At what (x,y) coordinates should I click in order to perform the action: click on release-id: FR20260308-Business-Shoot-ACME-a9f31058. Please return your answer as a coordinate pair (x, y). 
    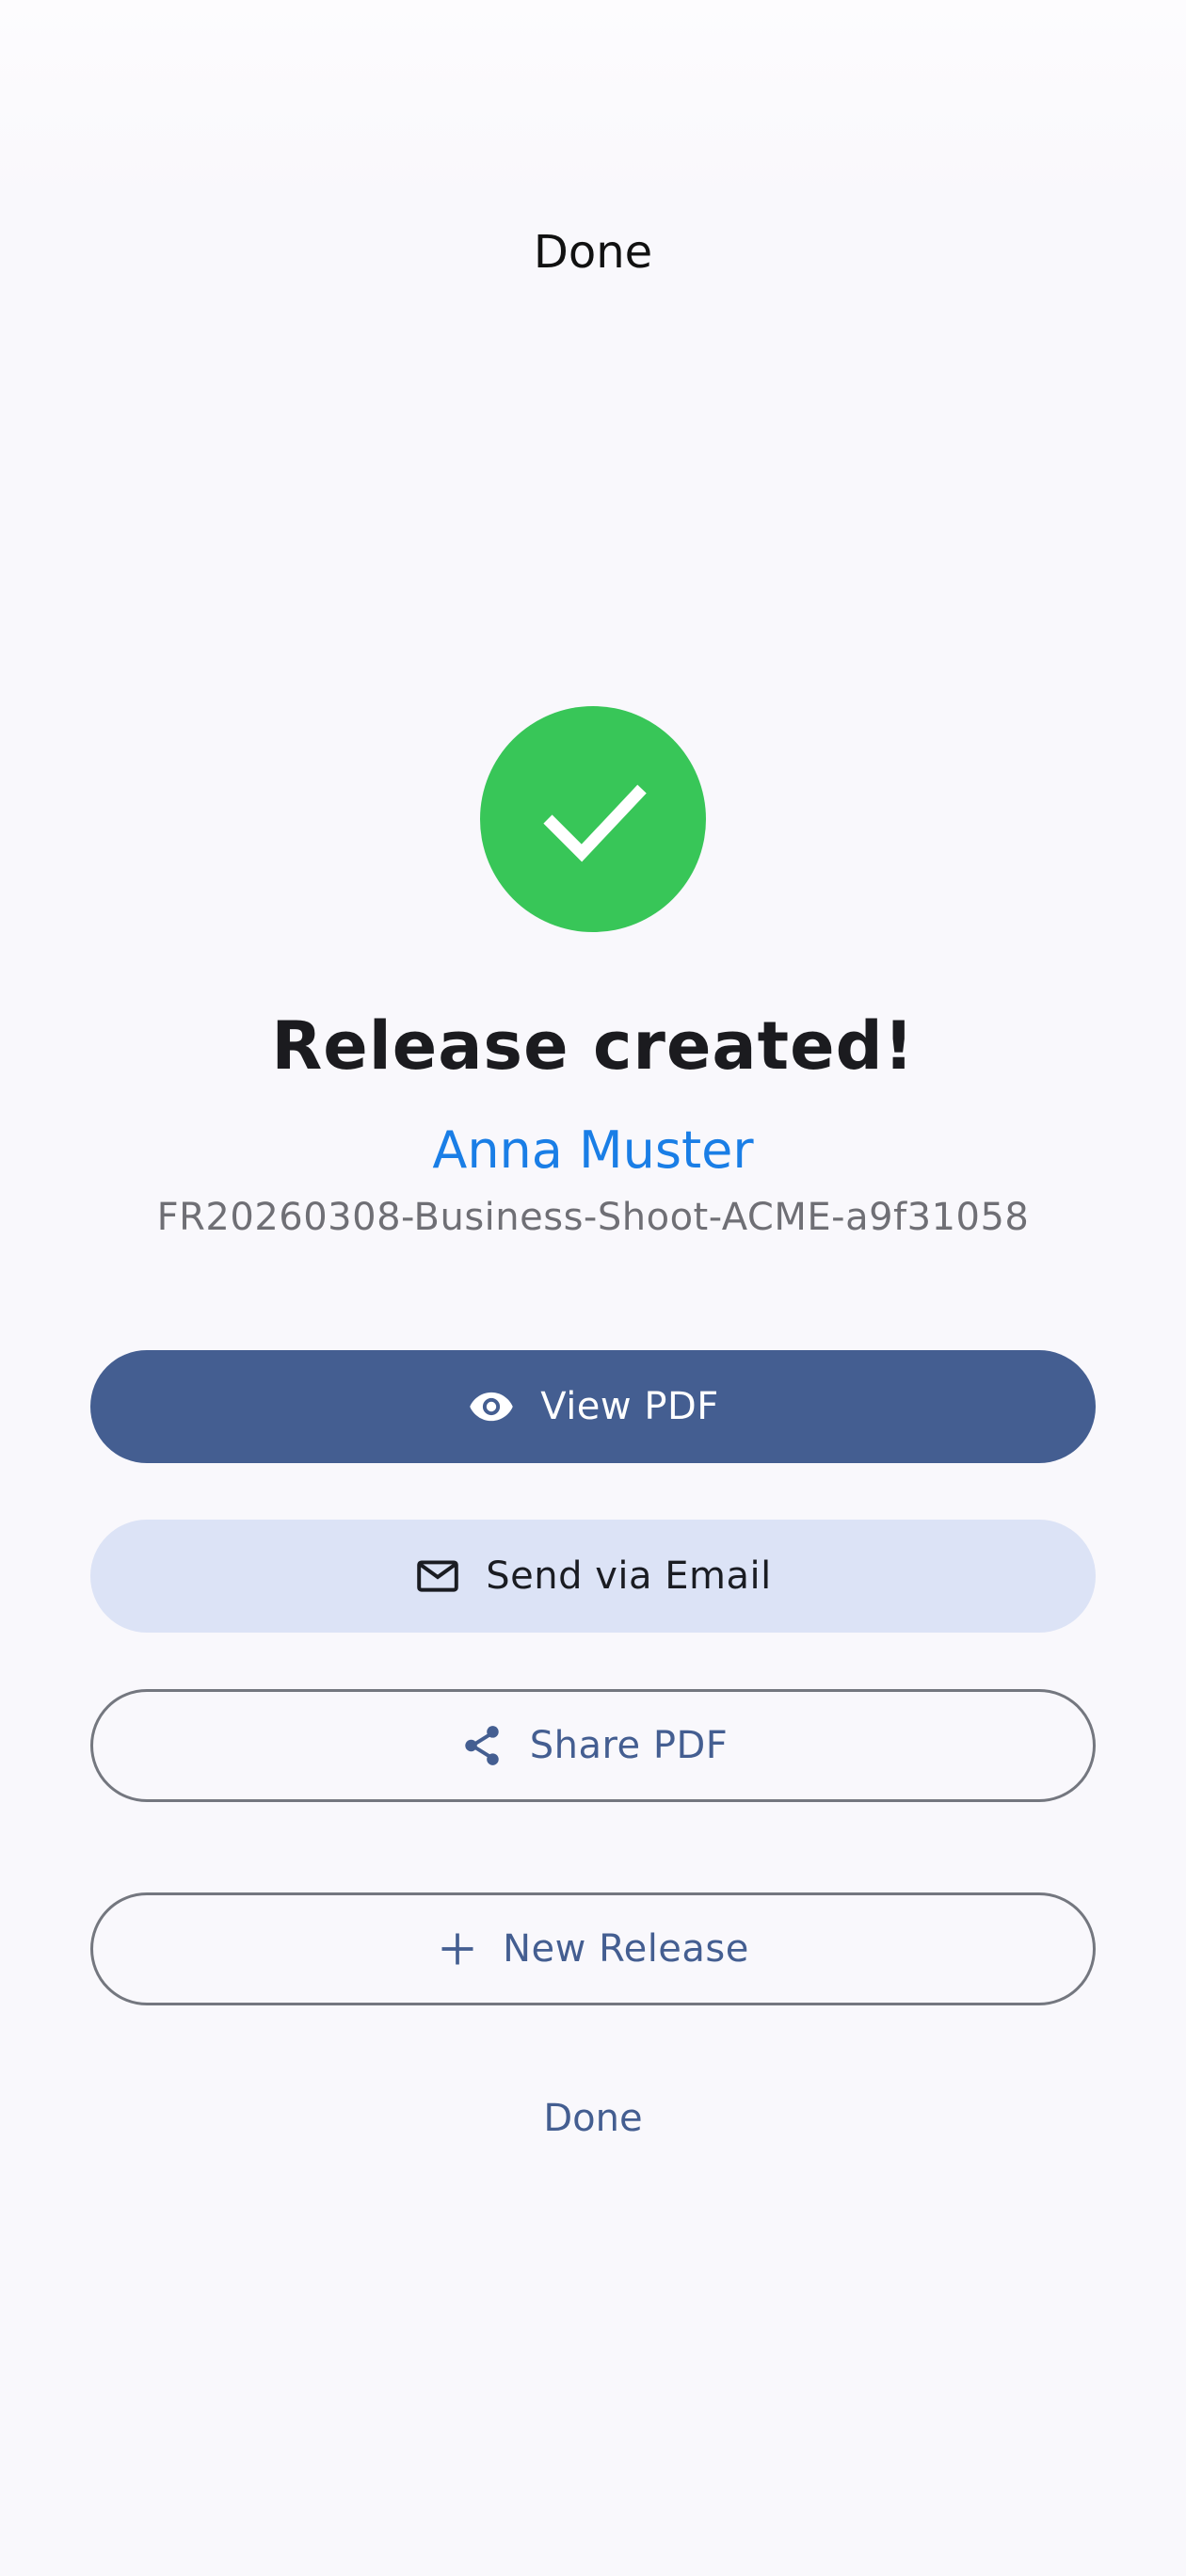
    Looking at the image, I should click on (593, 1217).